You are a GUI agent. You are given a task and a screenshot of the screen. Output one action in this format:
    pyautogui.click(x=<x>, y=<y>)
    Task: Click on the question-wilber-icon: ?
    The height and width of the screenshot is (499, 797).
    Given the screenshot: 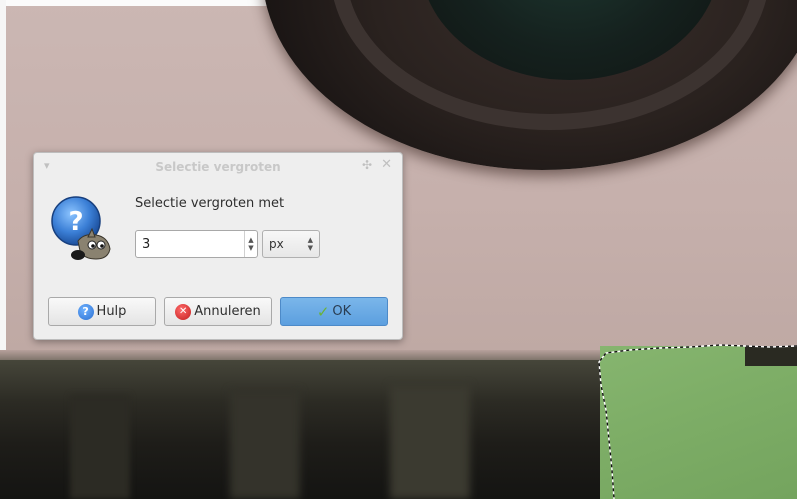 What is the action you would take?
    pyautogui.click(x=81, y=228)
    